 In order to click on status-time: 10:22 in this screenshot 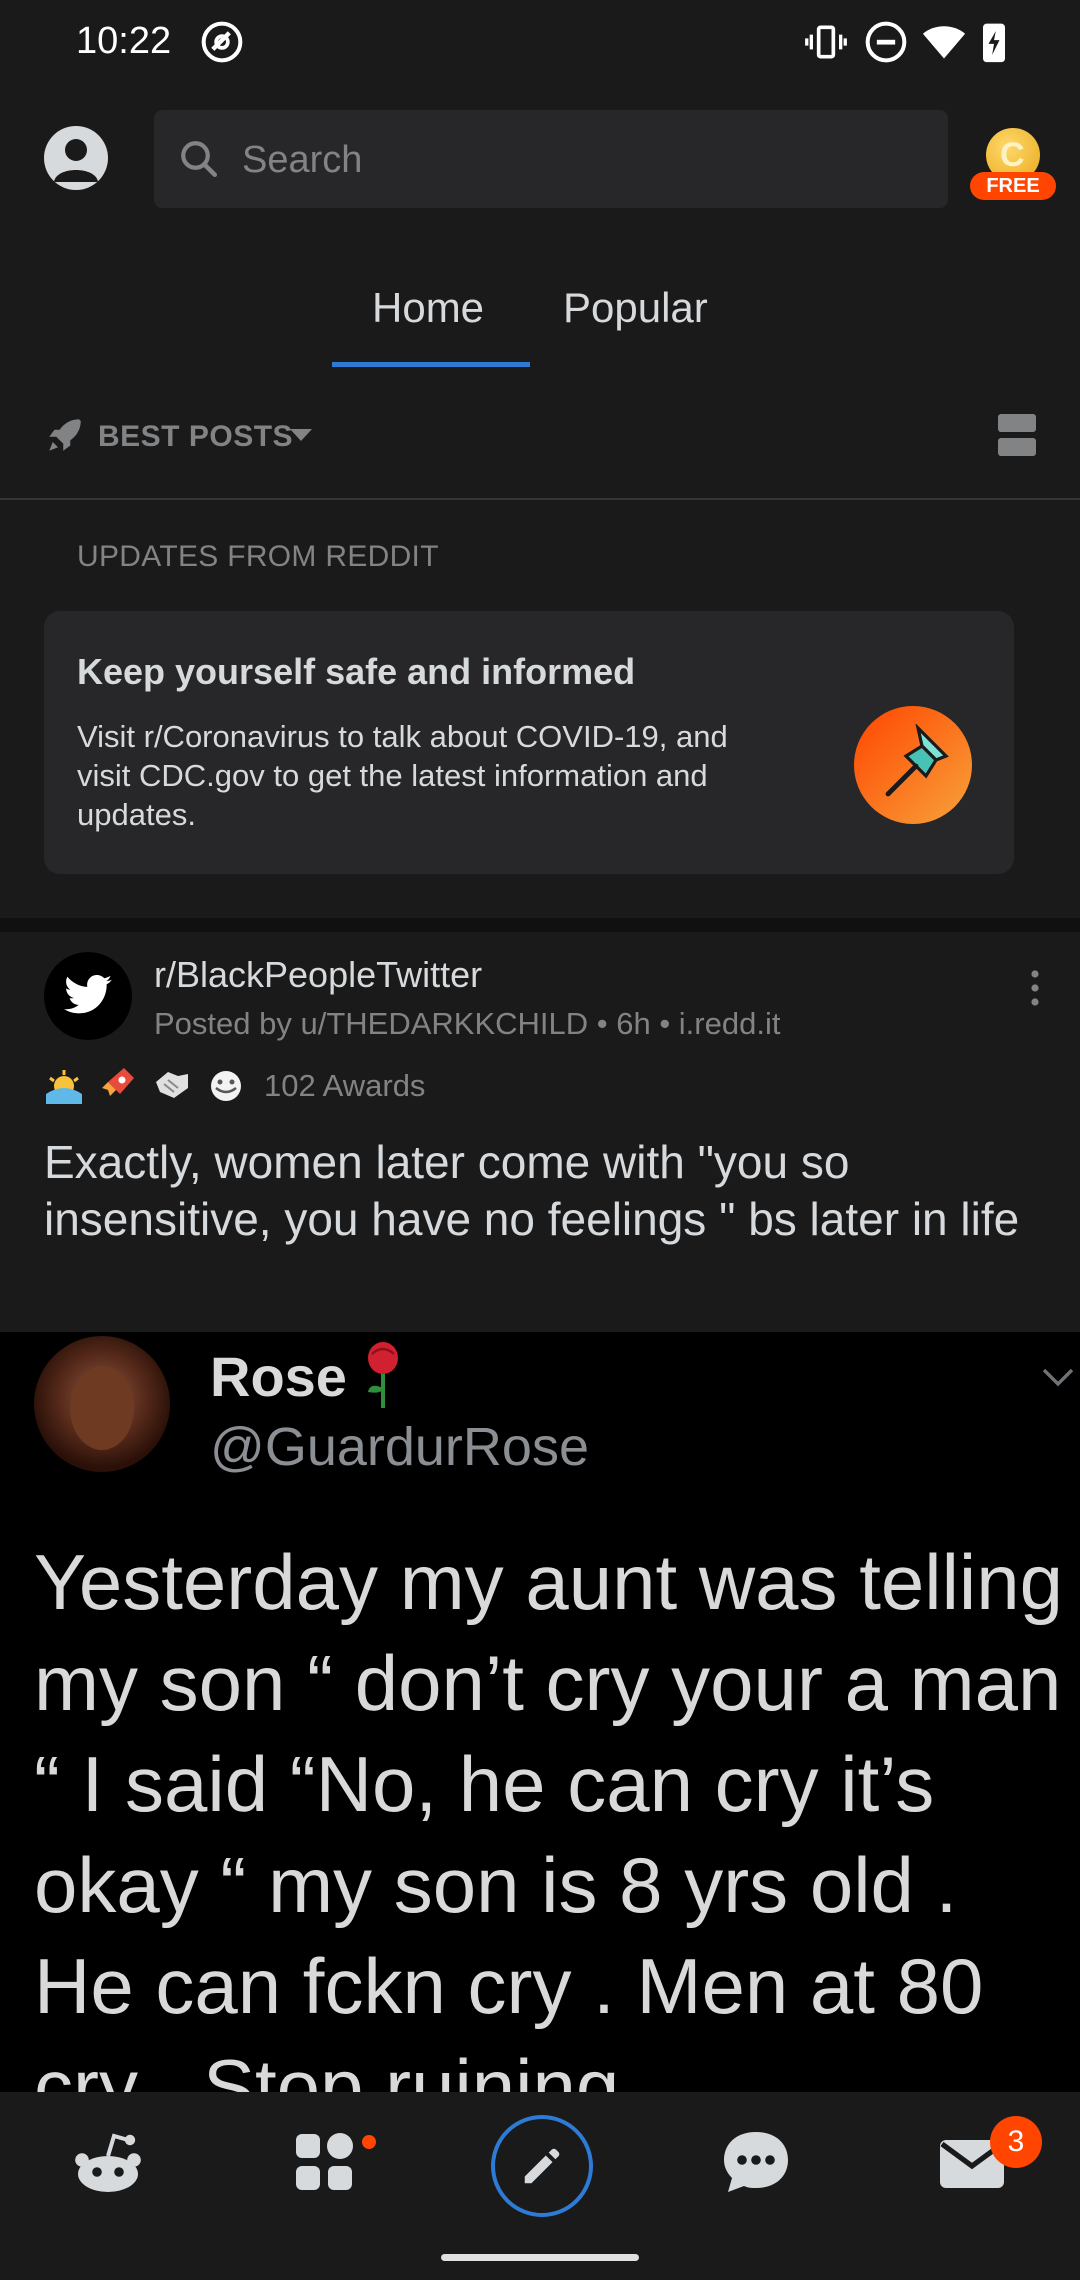, I will do `click(124, 41)`.